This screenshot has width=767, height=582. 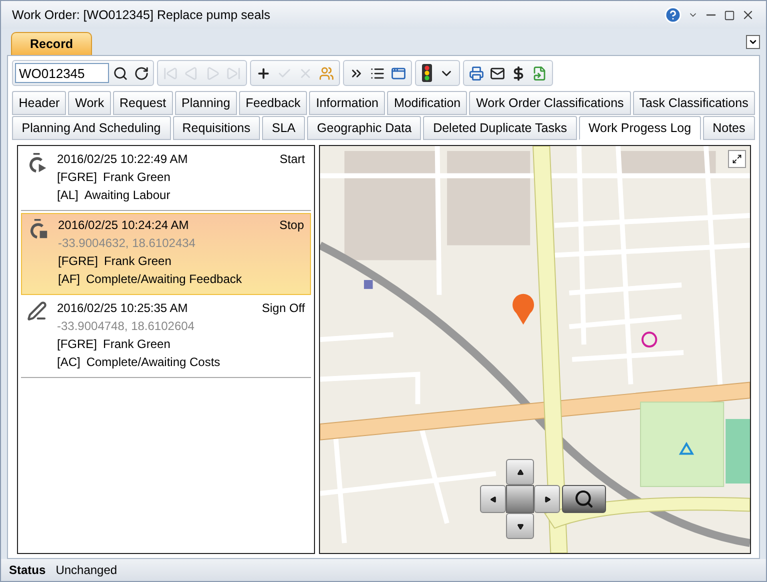 What do you see at coordinates (273, 103) in the screenshot?
I see `tab: Feedback` at bounding box center [273, 103].